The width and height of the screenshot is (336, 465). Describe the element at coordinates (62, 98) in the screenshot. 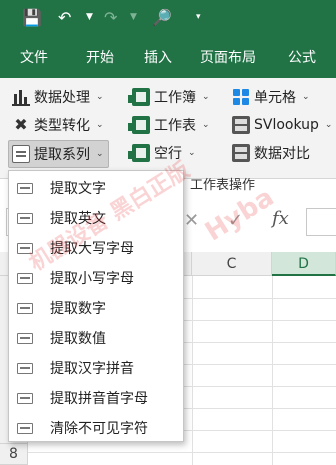

I see `data-processing-label: 数据处理` at that location.